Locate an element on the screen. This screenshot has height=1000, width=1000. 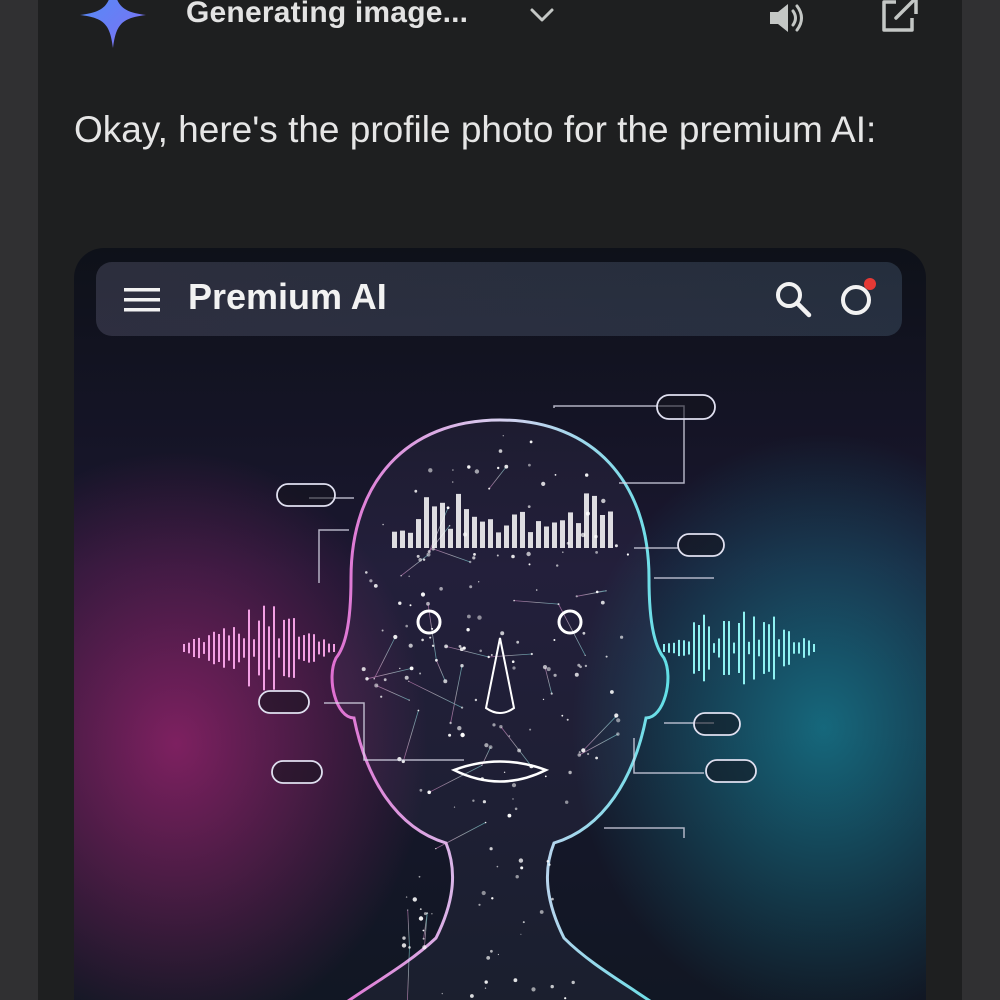
notification-dot is located at coordinates (870, 284).